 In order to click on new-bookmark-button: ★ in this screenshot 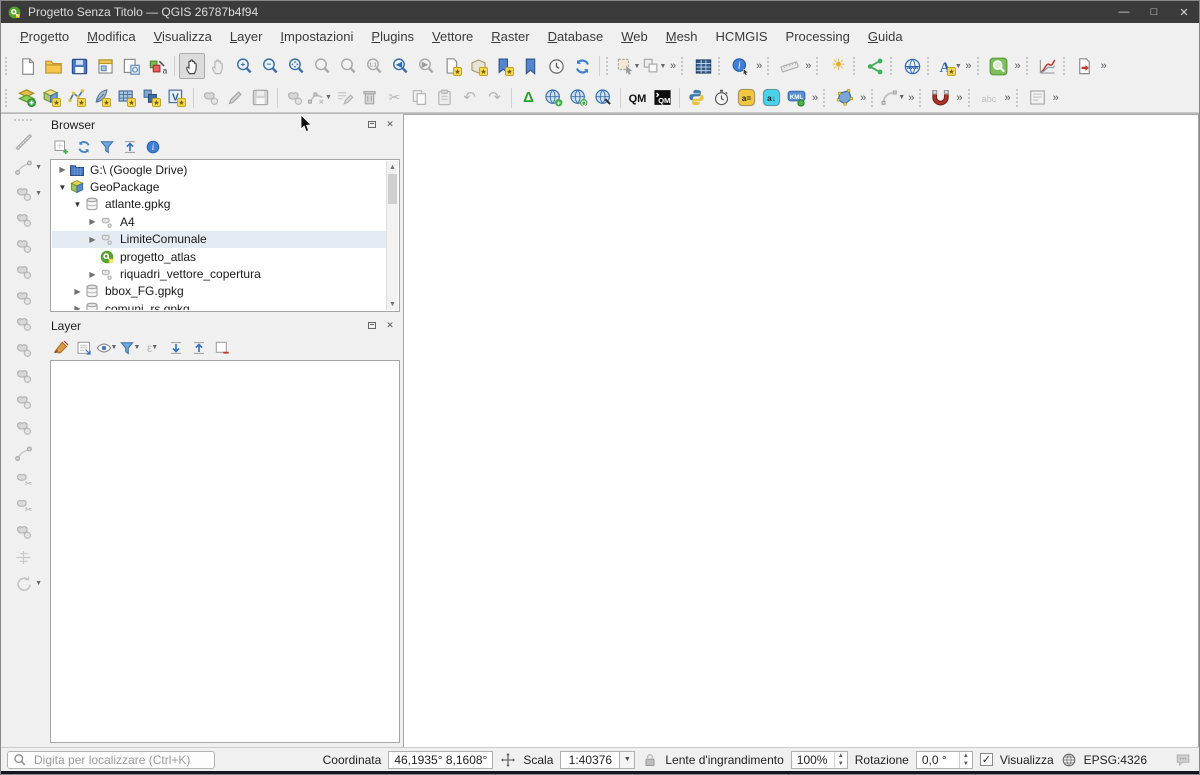, I will do `click(452, 66)`.